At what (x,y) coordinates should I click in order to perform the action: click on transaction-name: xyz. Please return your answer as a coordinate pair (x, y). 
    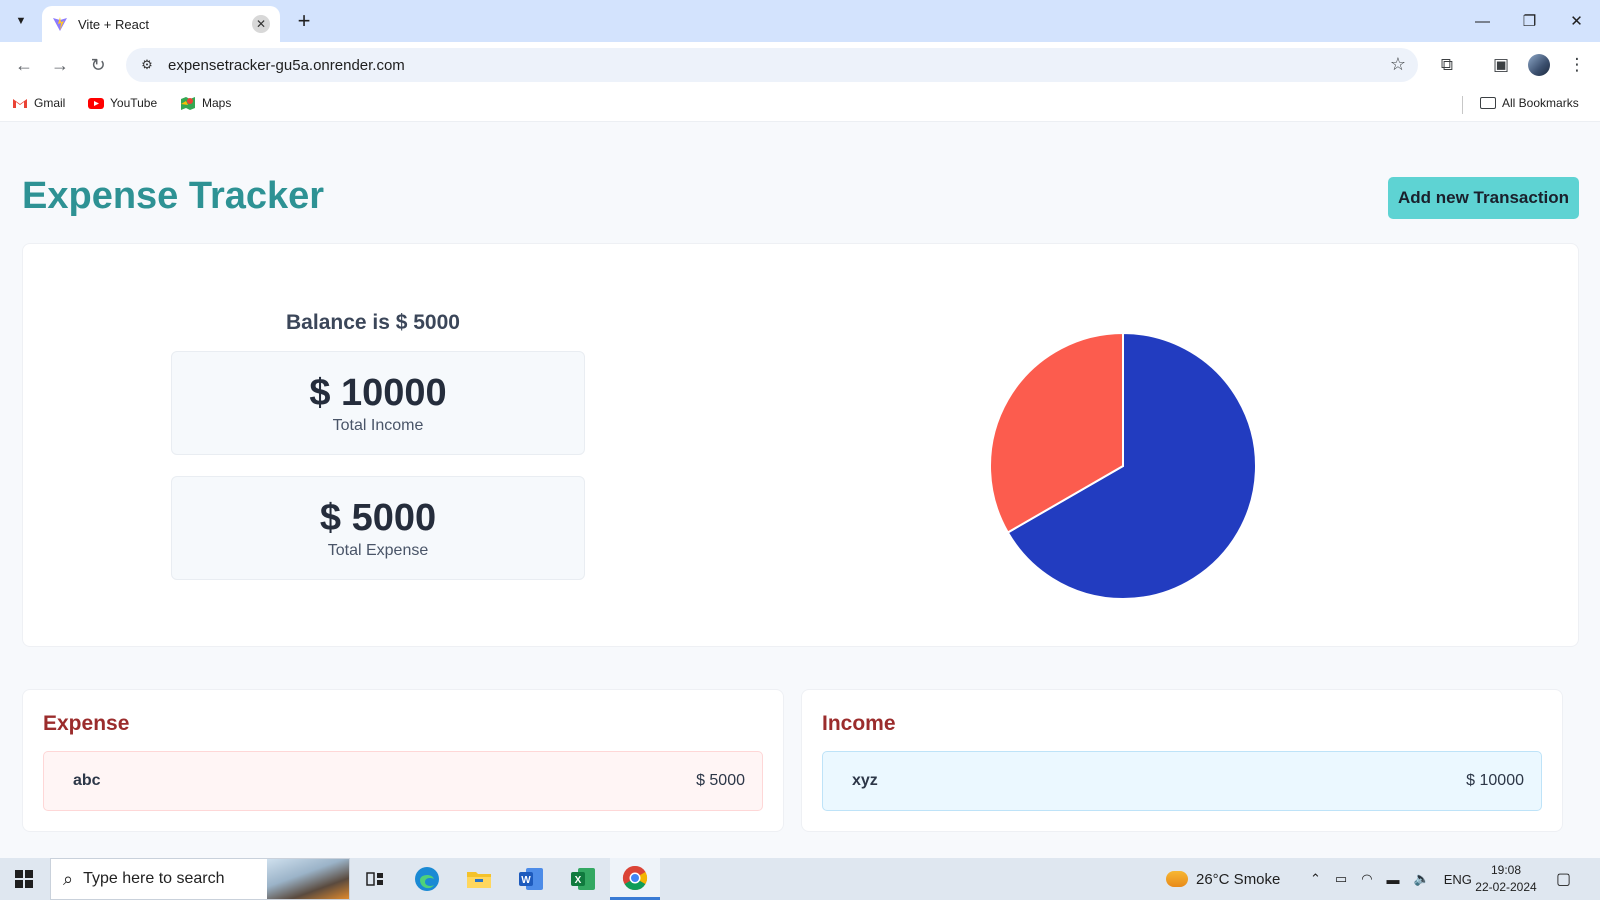
    Looking at the image, I should click on (865, 780).